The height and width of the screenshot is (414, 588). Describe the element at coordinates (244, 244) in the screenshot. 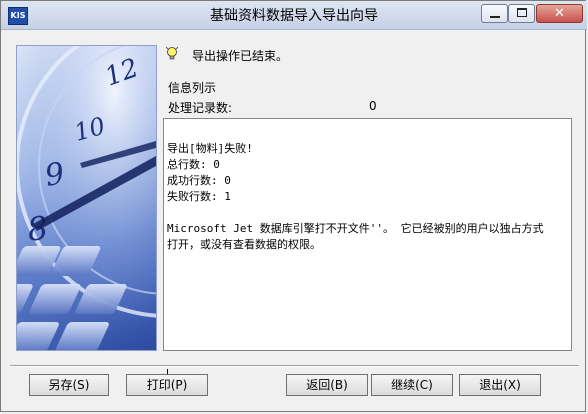

I see `log-line: 打开，或没有查看数据的权限。` at that location.